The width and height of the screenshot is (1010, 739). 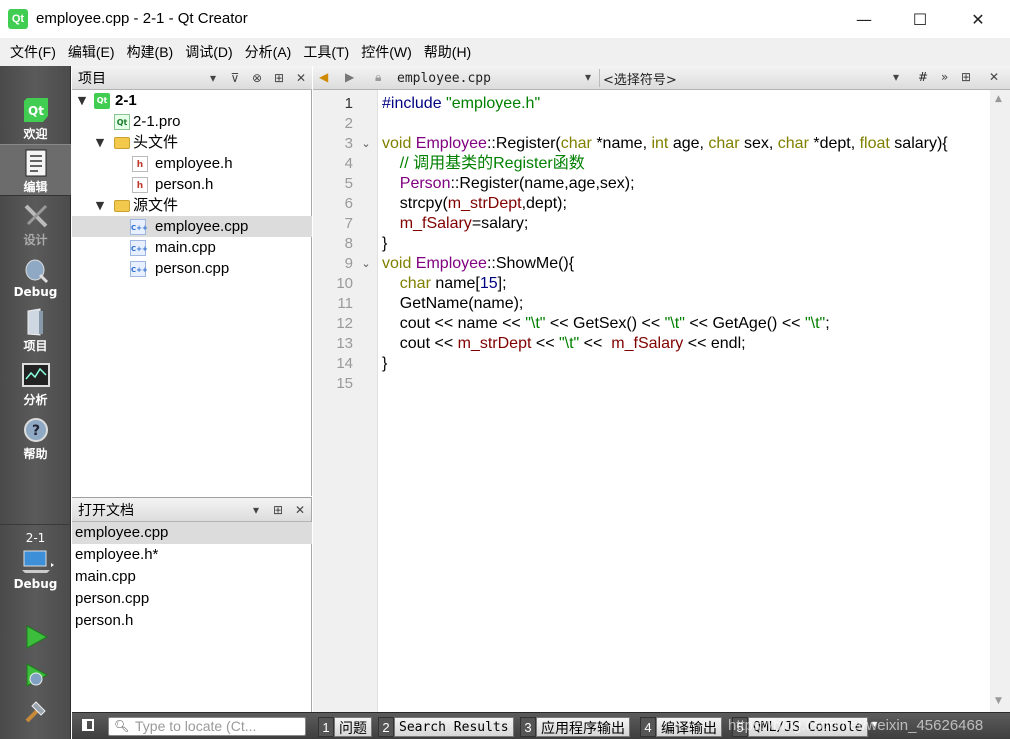 What do you see at coordinates (192, 268) in the screenshot?
I see `tree-item-person-cpp: C++ person.cpp` at bounding box center [192, 268].